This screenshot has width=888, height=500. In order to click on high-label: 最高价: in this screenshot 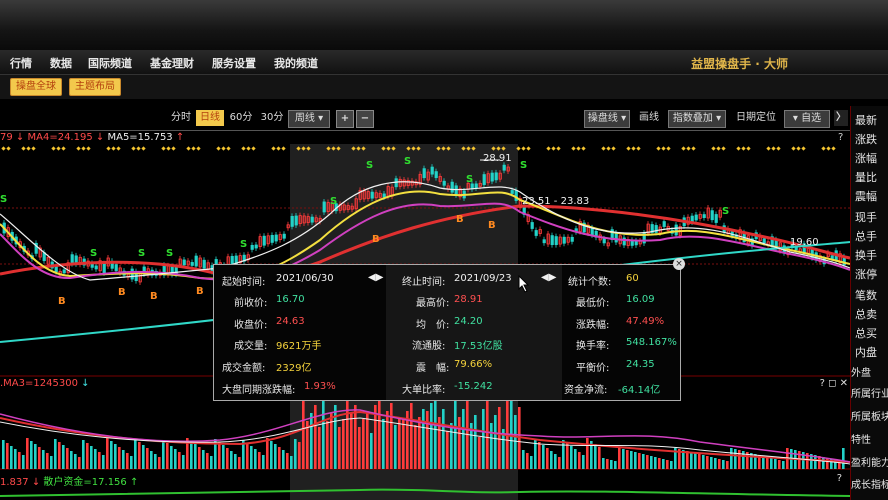, I will do `click(433, 303)`.